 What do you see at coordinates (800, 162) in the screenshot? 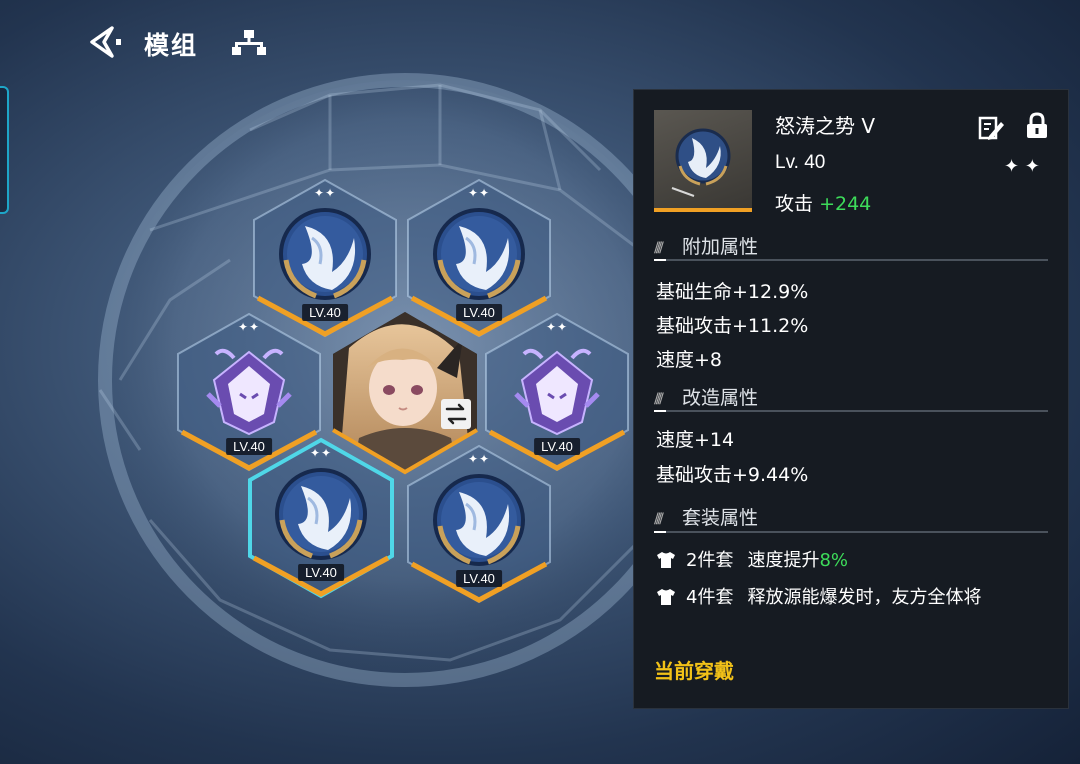
I see `module-level: Lv. 40` at bounding box center [800, 162].